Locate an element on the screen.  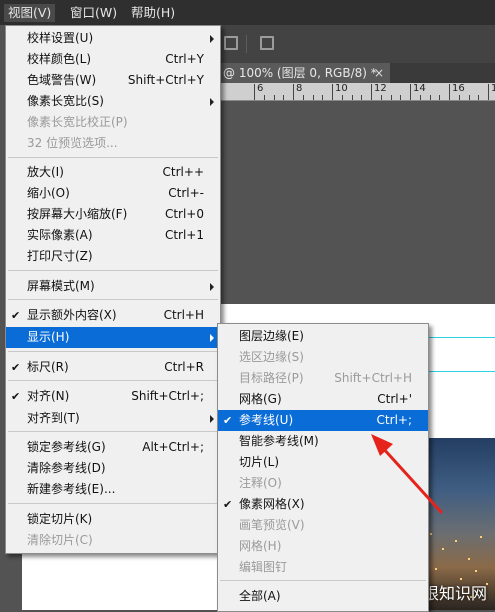
view-menu-item: 锁定参考线(G) Alt+Ctrl+; is located at coordinates (113, 447).